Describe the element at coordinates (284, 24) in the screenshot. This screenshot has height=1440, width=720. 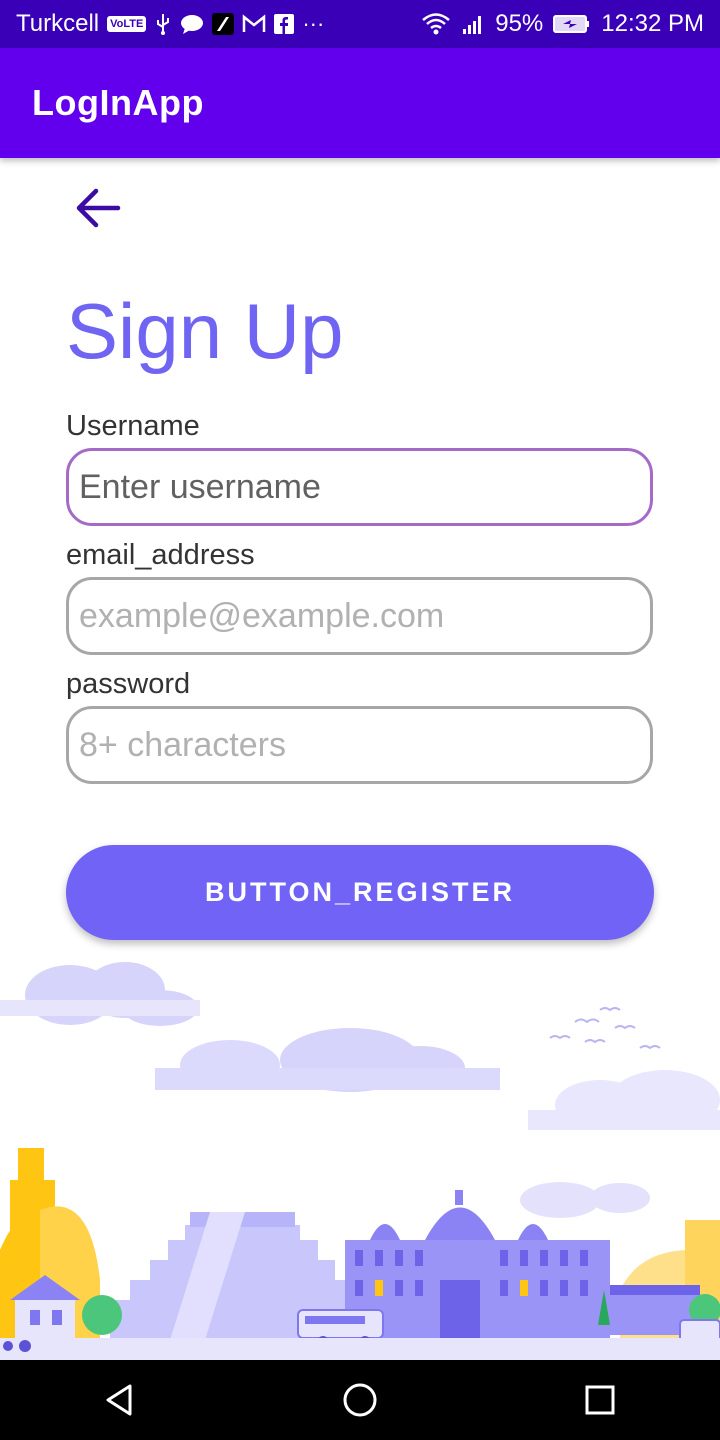
I see `facebook-icon` at that location.